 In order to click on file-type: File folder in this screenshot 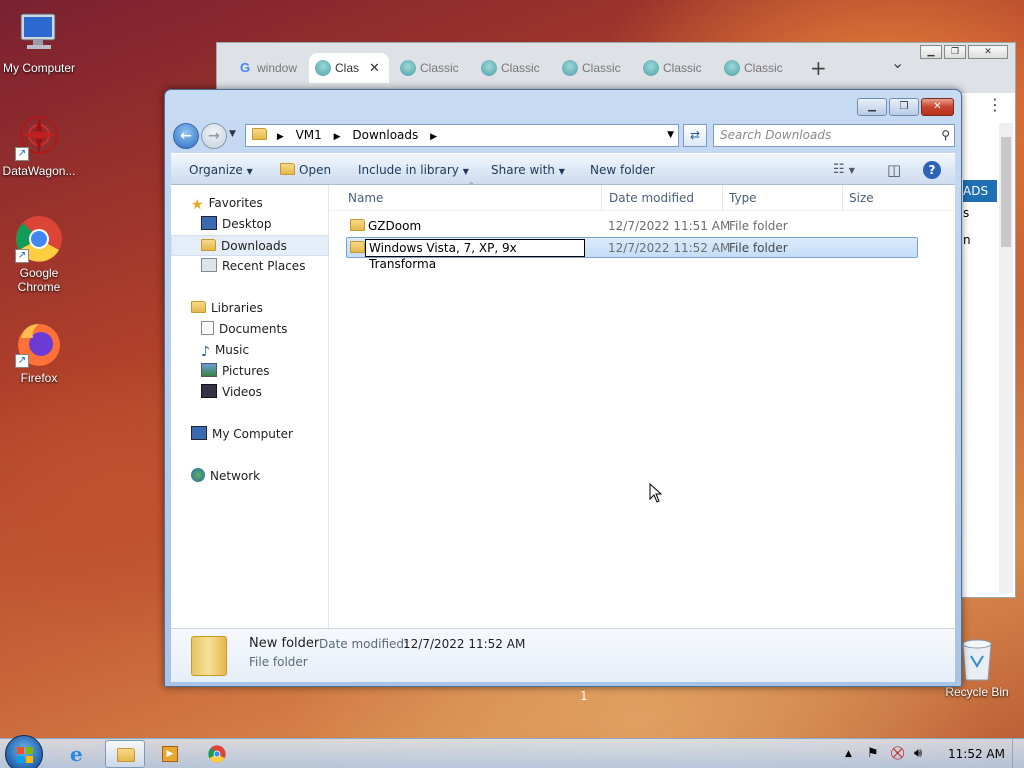, I will do `click(758, 248)`.